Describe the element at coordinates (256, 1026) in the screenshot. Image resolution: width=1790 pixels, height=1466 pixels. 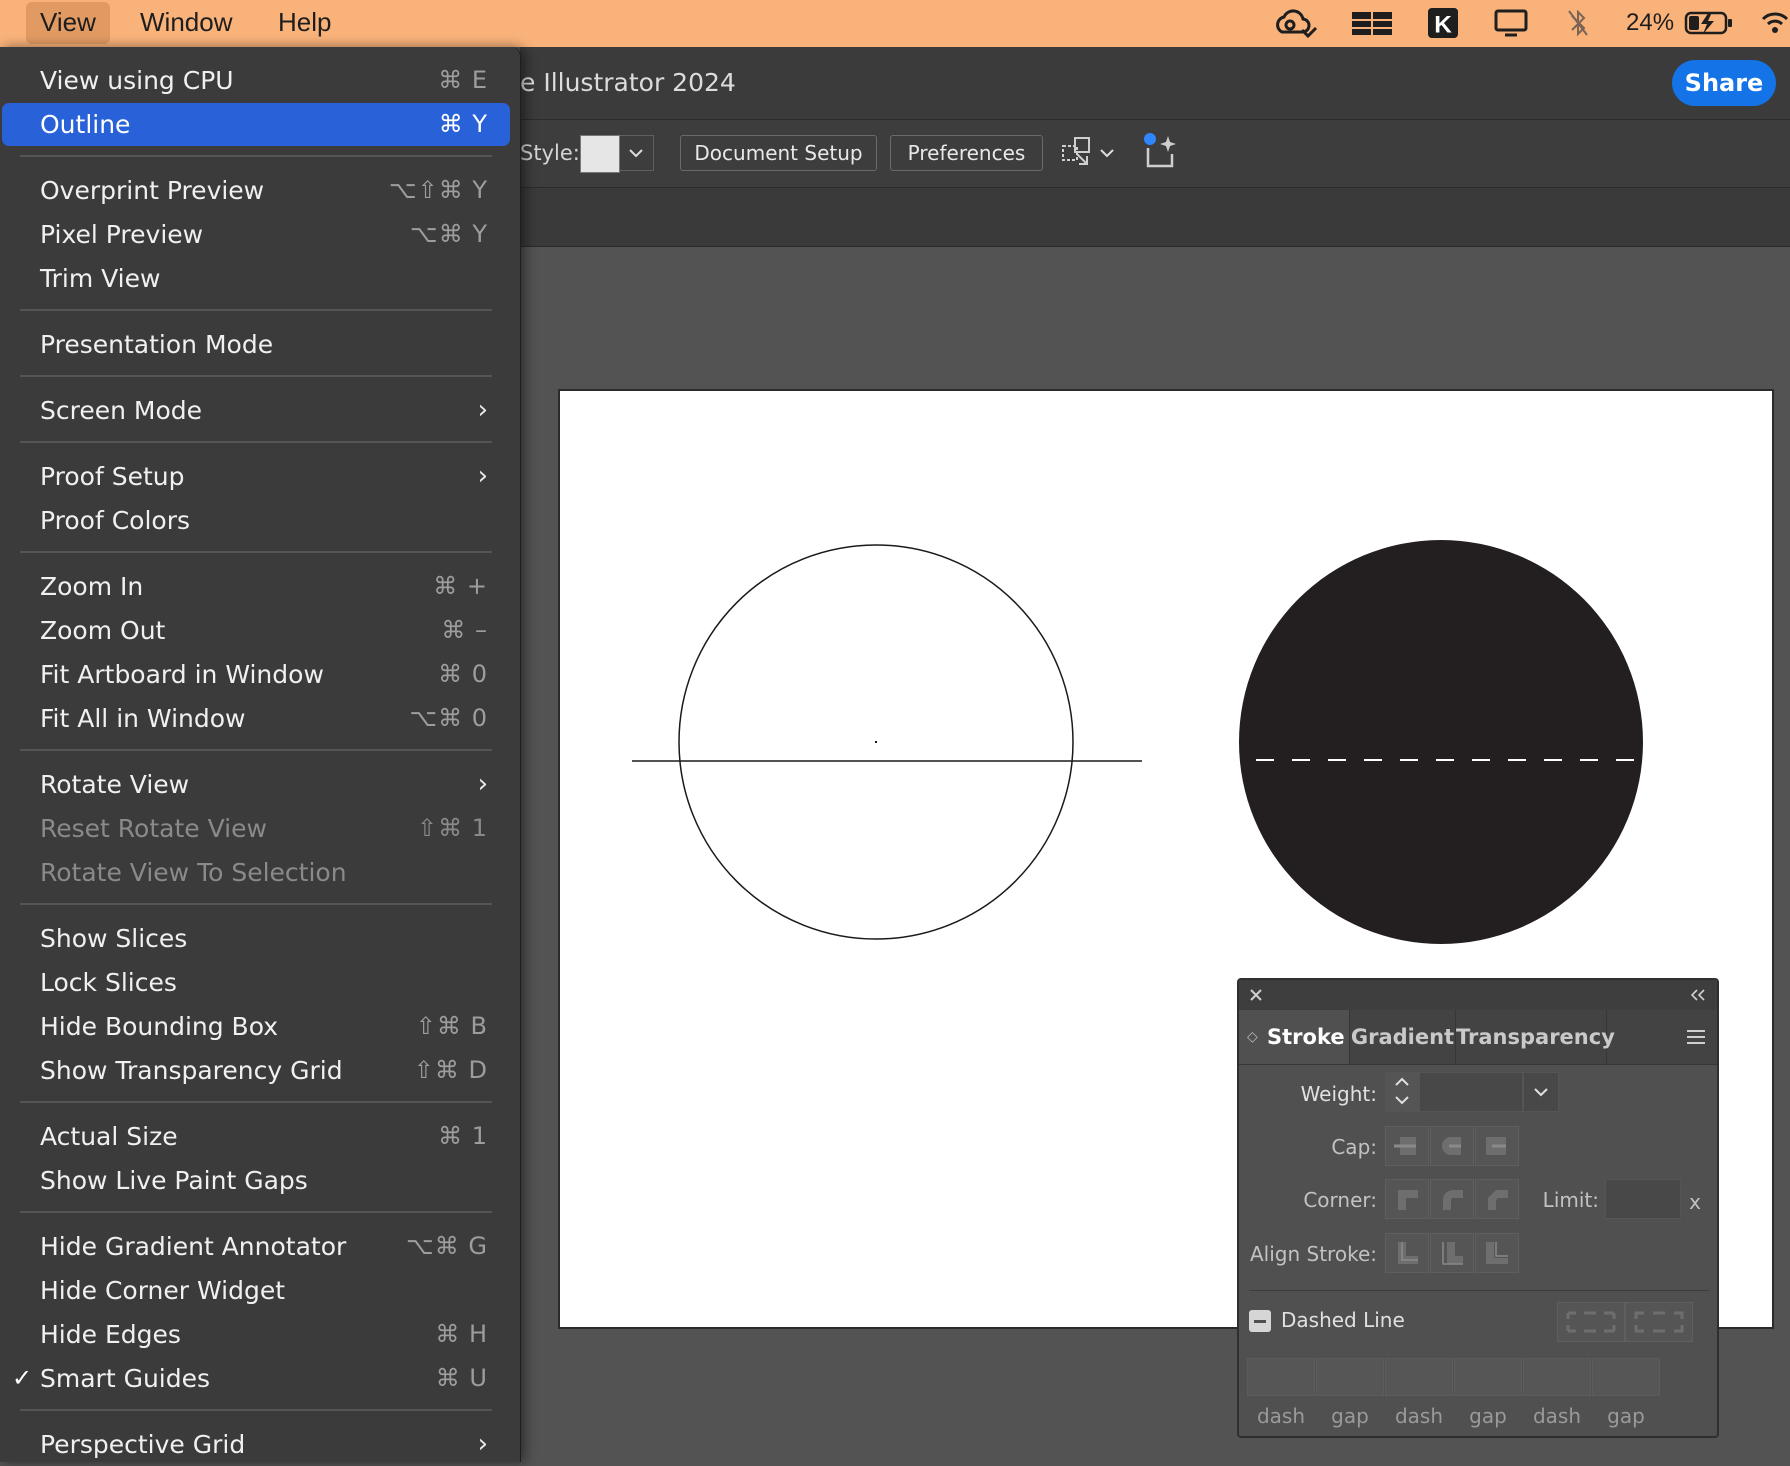
I see `menu-item-hide-bounding-box: Hide Bounding Box ⇧⌘ B` at that location.